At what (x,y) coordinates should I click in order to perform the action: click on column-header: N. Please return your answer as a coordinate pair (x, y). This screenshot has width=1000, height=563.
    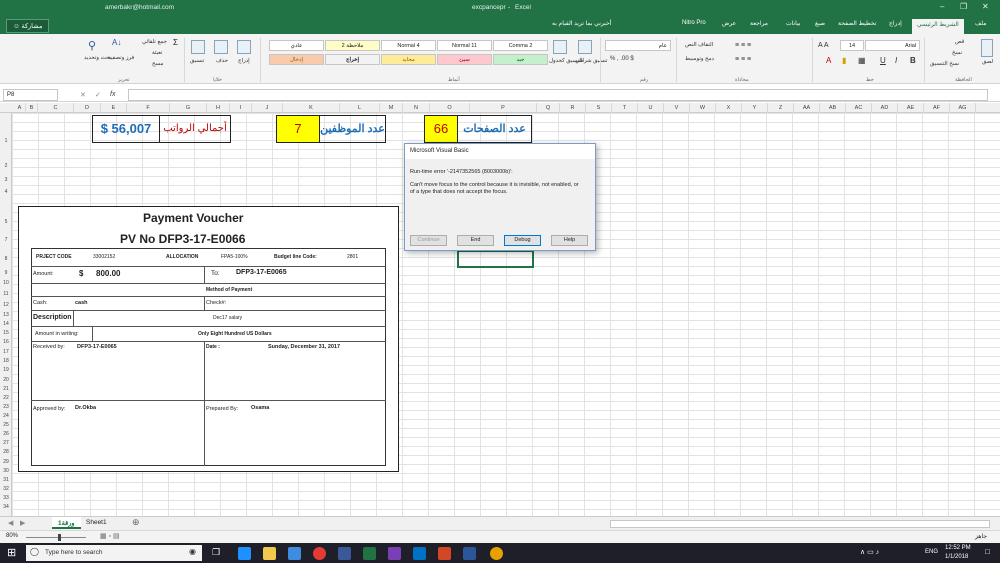
    Looking at the image, I should click on (416, 108).